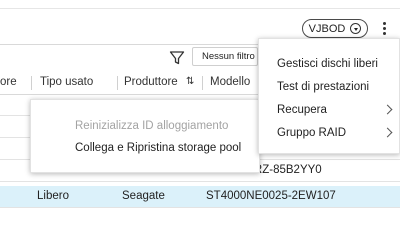 This screenshot has width=400, height=250. Describe the element at coordinates (143, 196) in the screenshot. I see `cell-produttore: Seagate` at that location.